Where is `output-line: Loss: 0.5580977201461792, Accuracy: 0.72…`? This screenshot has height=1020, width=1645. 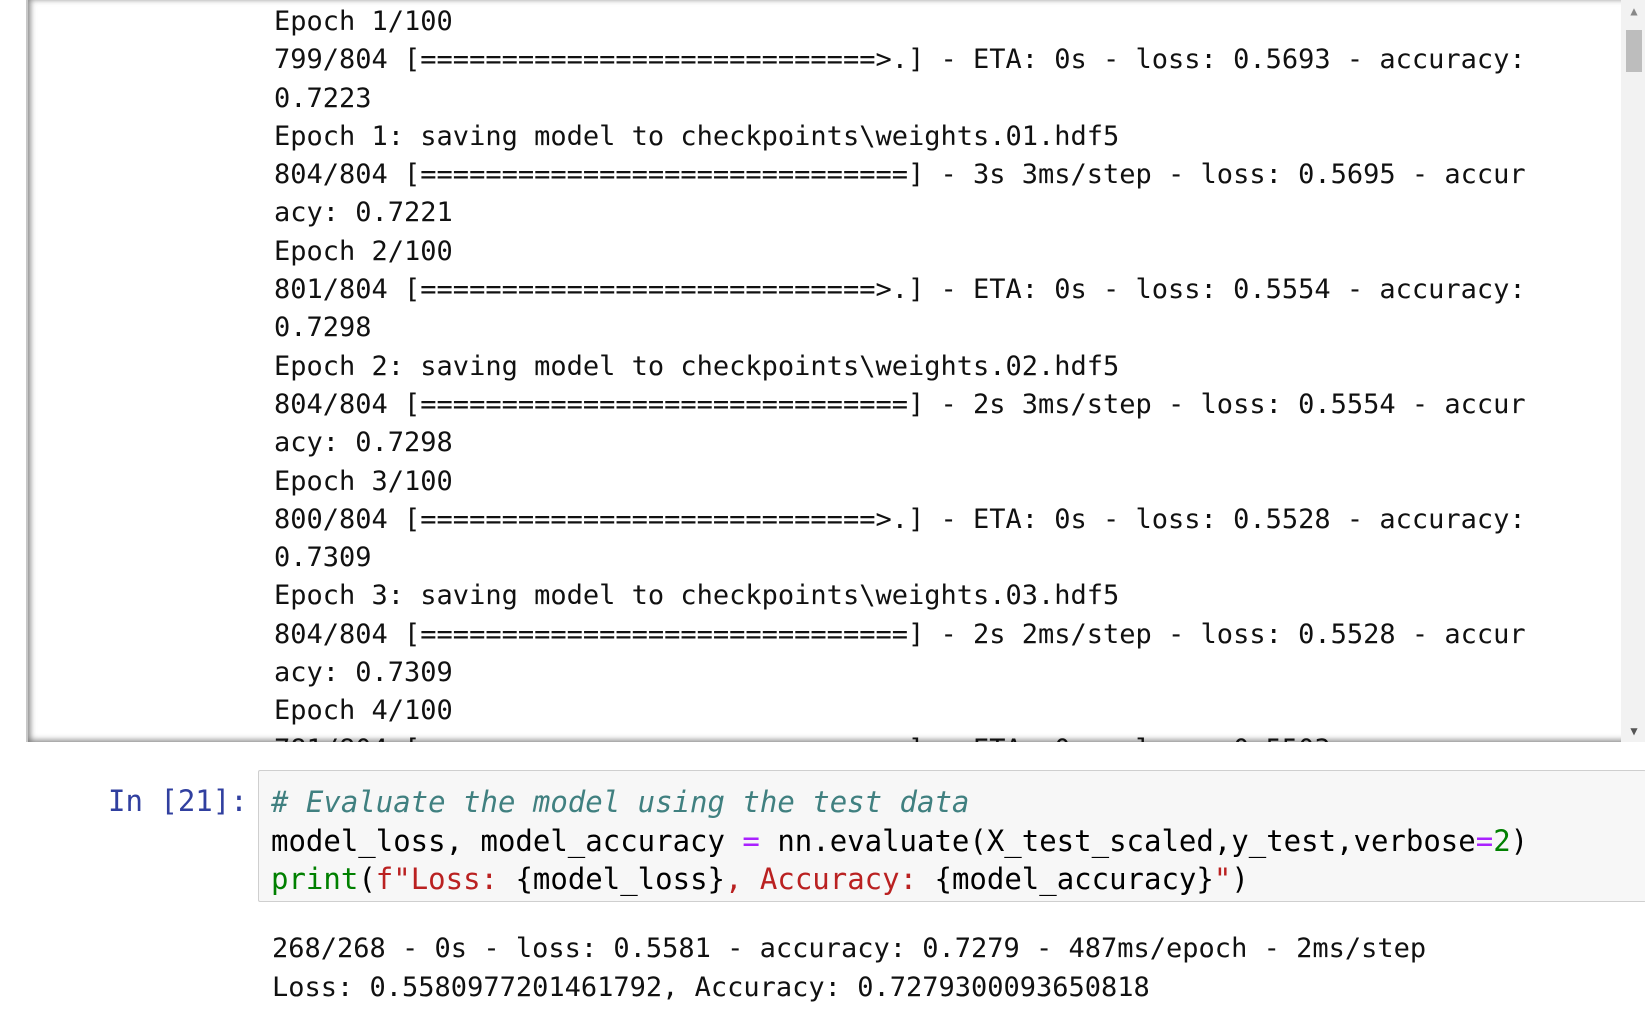 output-line: Loss: 0.5580977201461792, Accuracy: 0.72… is located at coordinates (711, 987).